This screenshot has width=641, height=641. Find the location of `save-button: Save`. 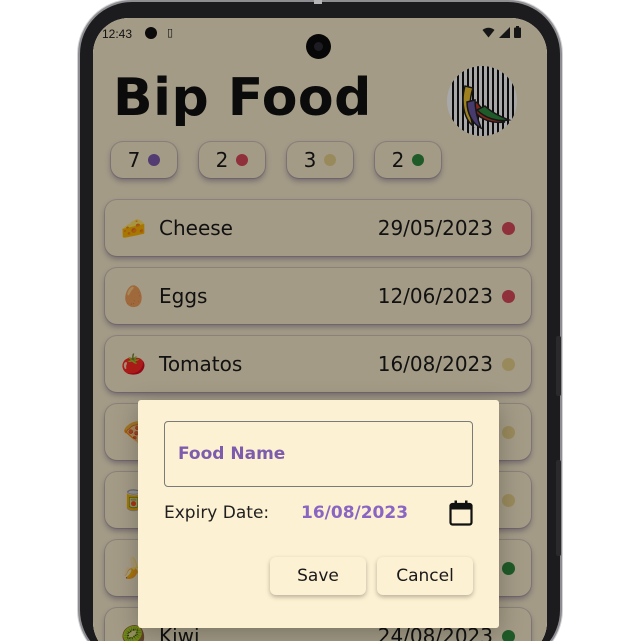

save-button: Save is located at coordinates (318, 576).